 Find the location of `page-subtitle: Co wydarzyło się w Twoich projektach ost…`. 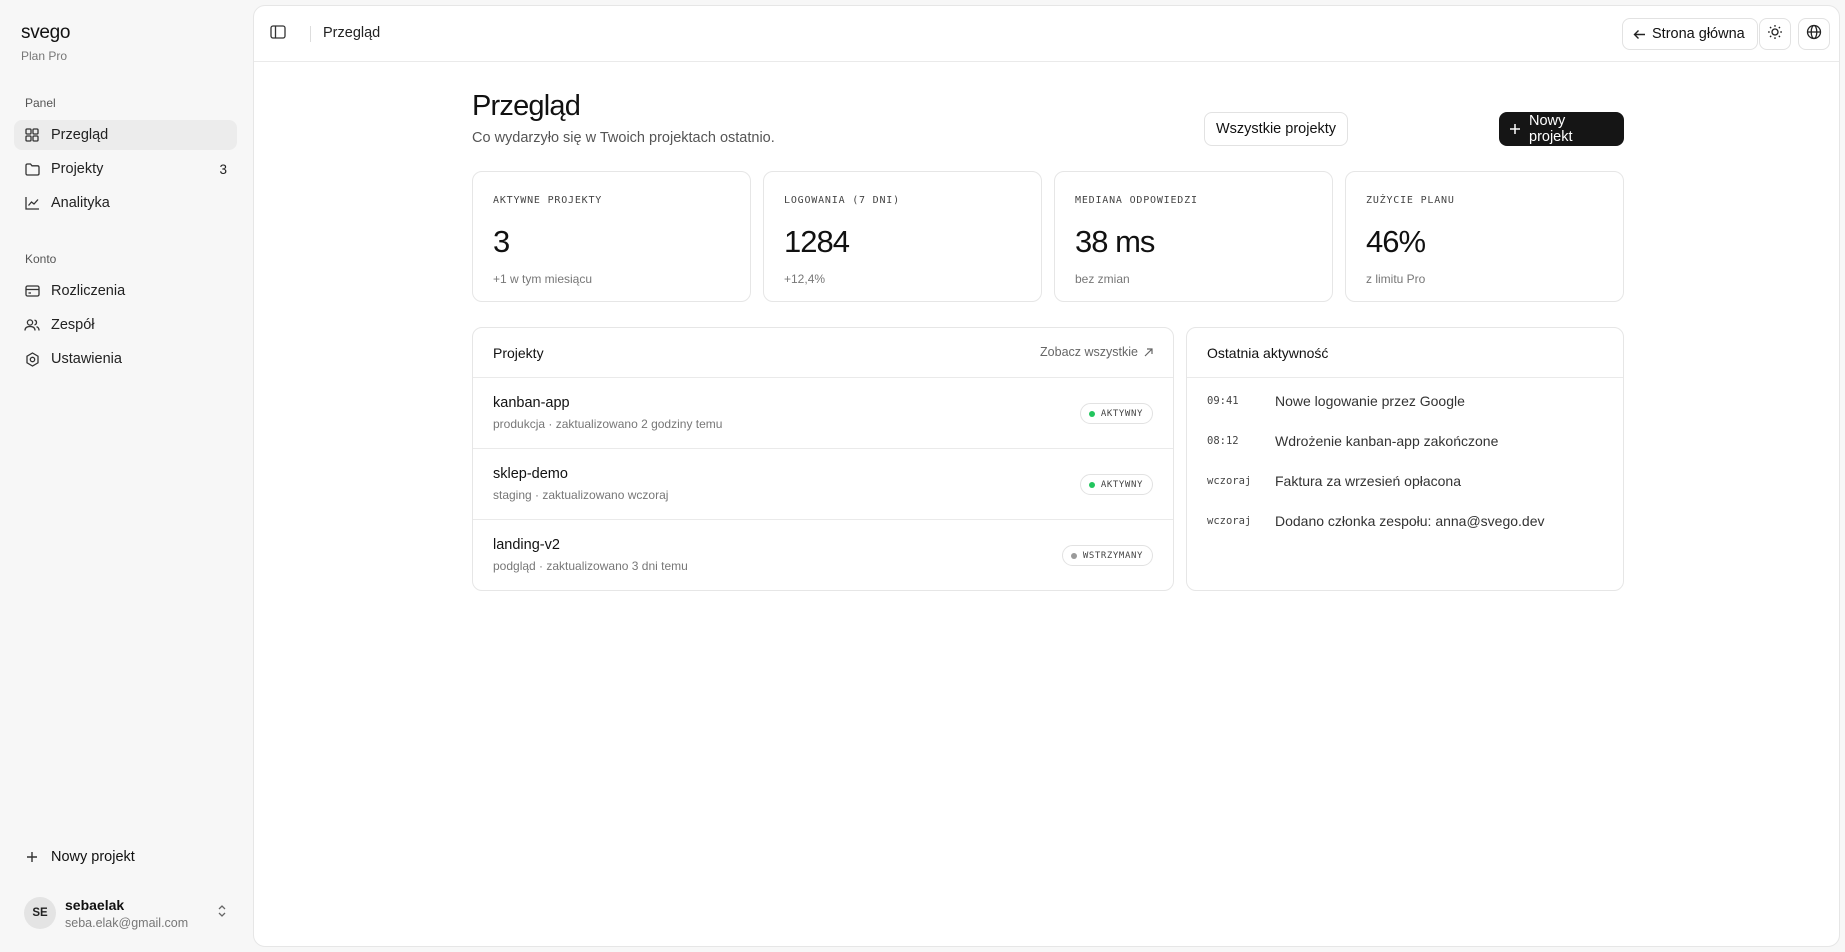

page-subtitle: Co wydarzyło się w Twoich projektach ost… is located at coordinates (623, 138).